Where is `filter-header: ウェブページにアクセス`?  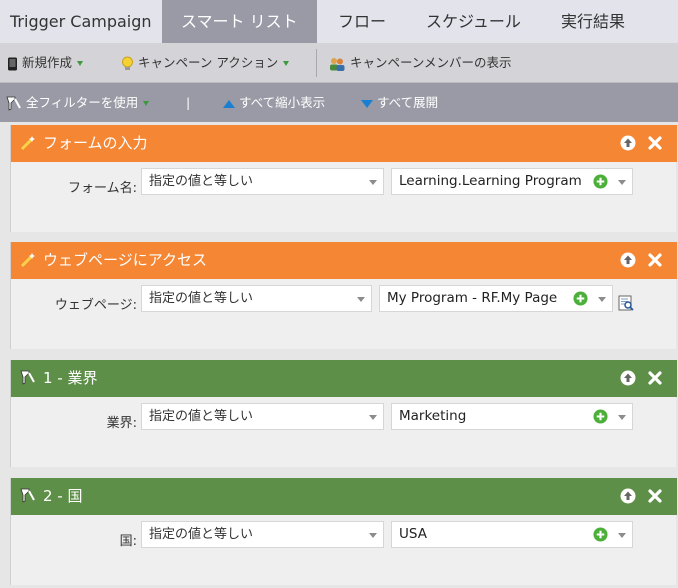 filter-header: ウェブページにアクセス is located at coordinates (344, 260).